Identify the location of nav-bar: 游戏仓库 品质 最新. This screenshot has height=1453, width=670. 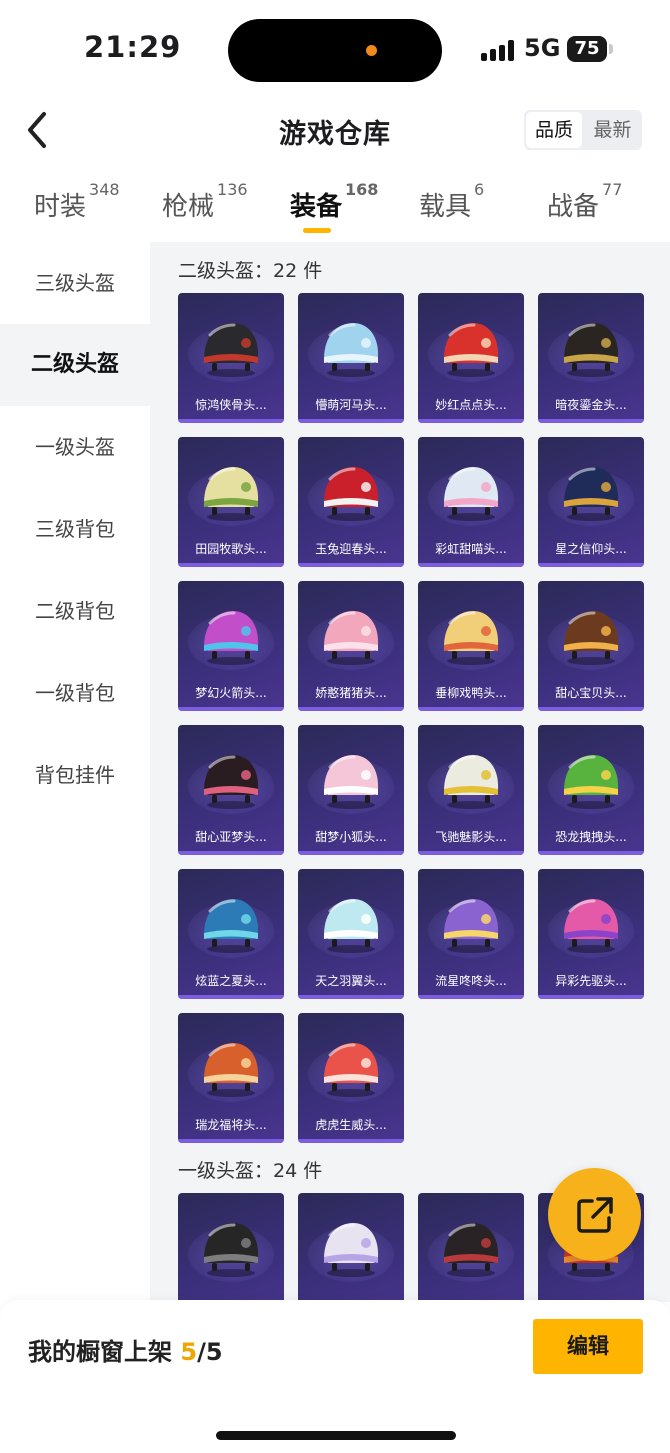
(335, 130).